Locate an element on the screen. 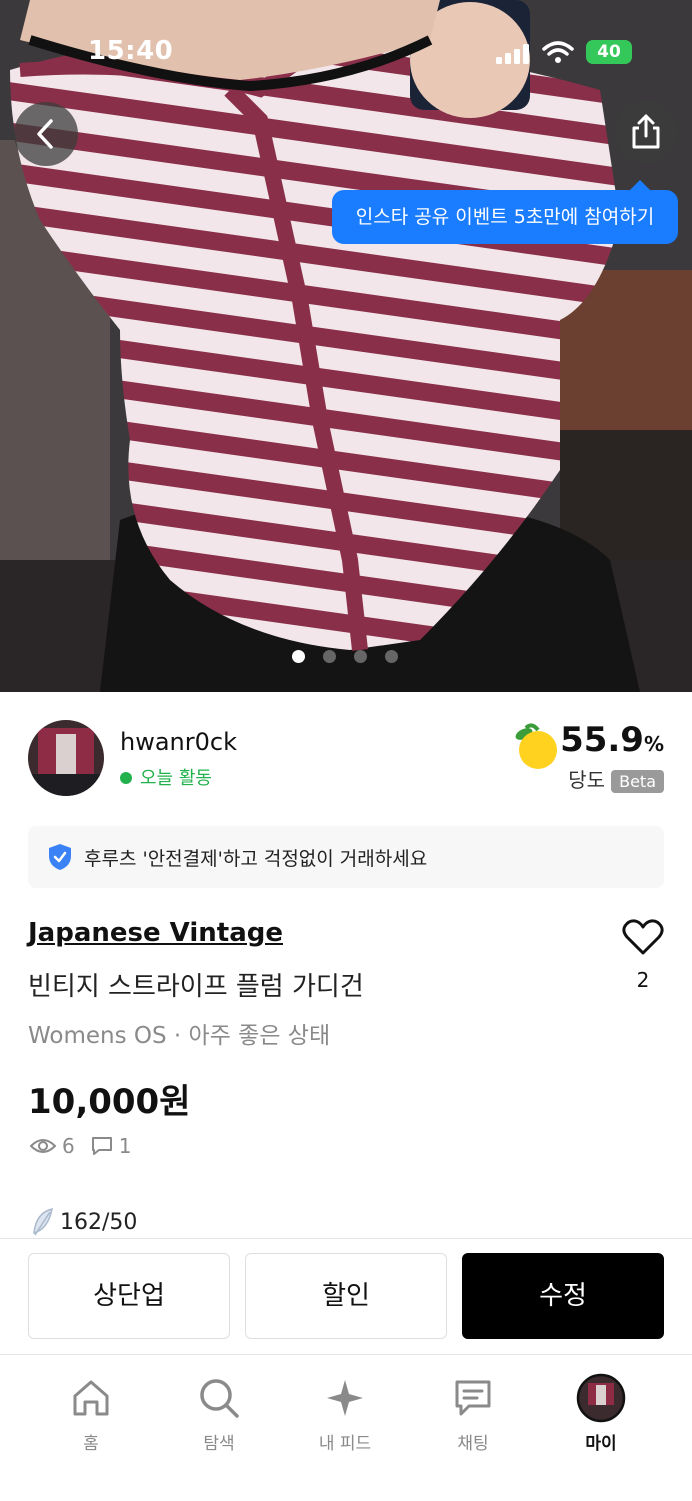 Image resolution: width=692 pixels, height=1501 pixels. tab-home-label: 홈 is located at coordinates (91, 1444).